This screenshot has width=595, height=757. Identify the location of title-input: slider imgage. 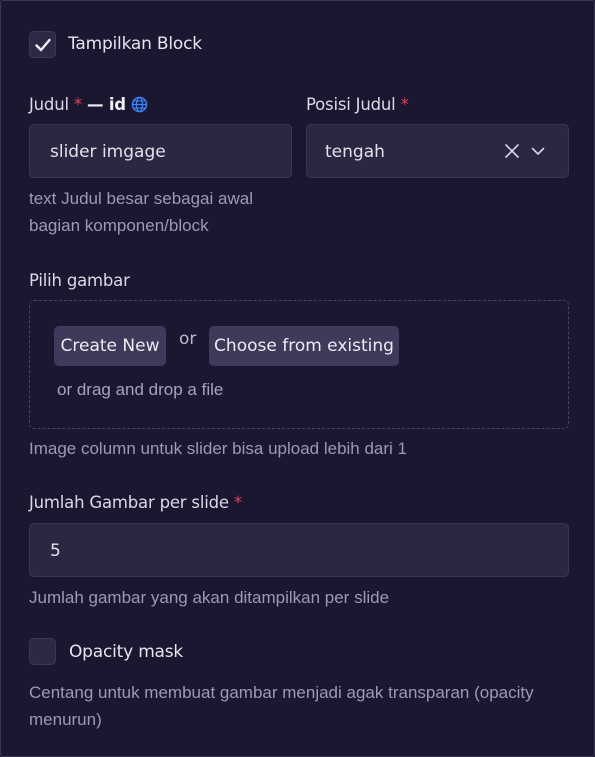
(160, 151).